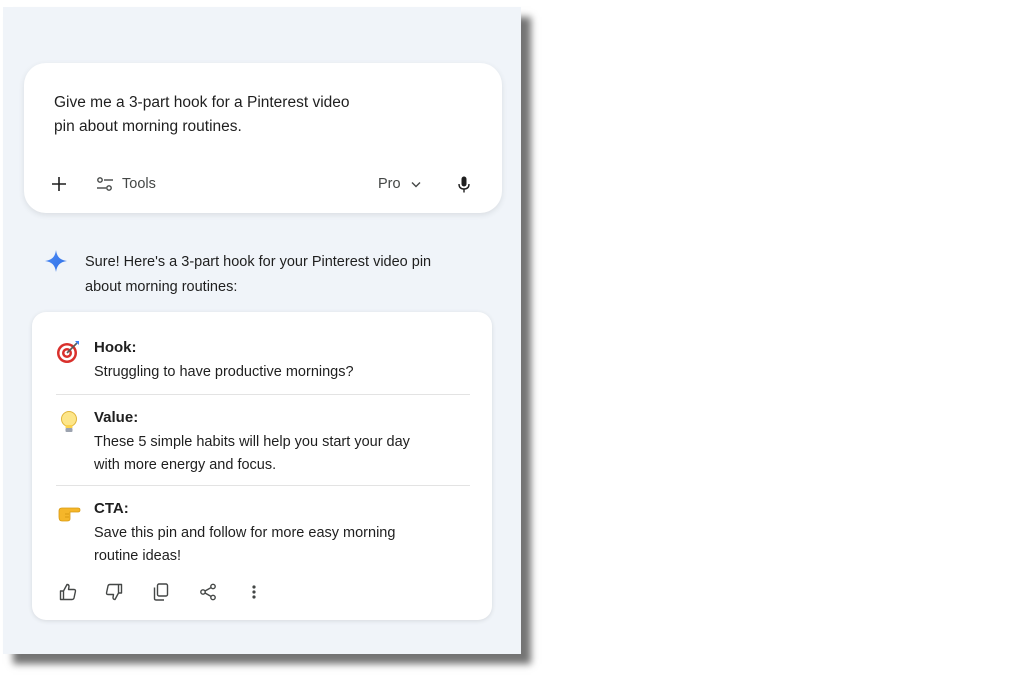 The image size is (1024, 683). I want to click on more-vert-icon, so click(254, 592).